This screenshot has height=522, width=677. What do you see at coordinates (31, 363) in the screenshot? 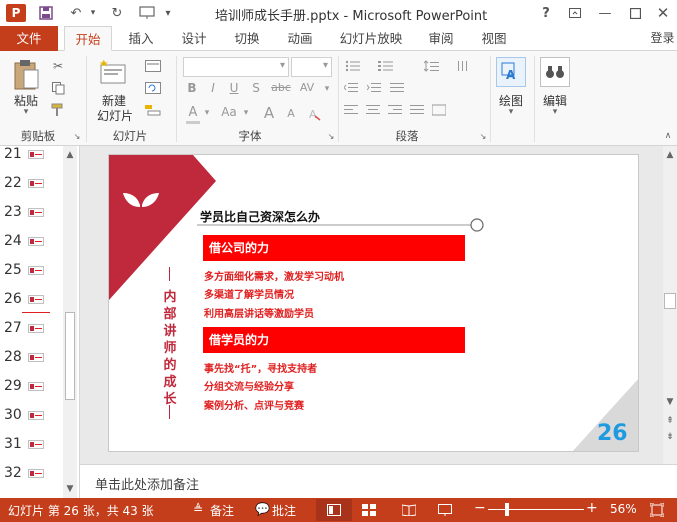
I see `thumbnail-28: 28` at bounding box center [31, 363].